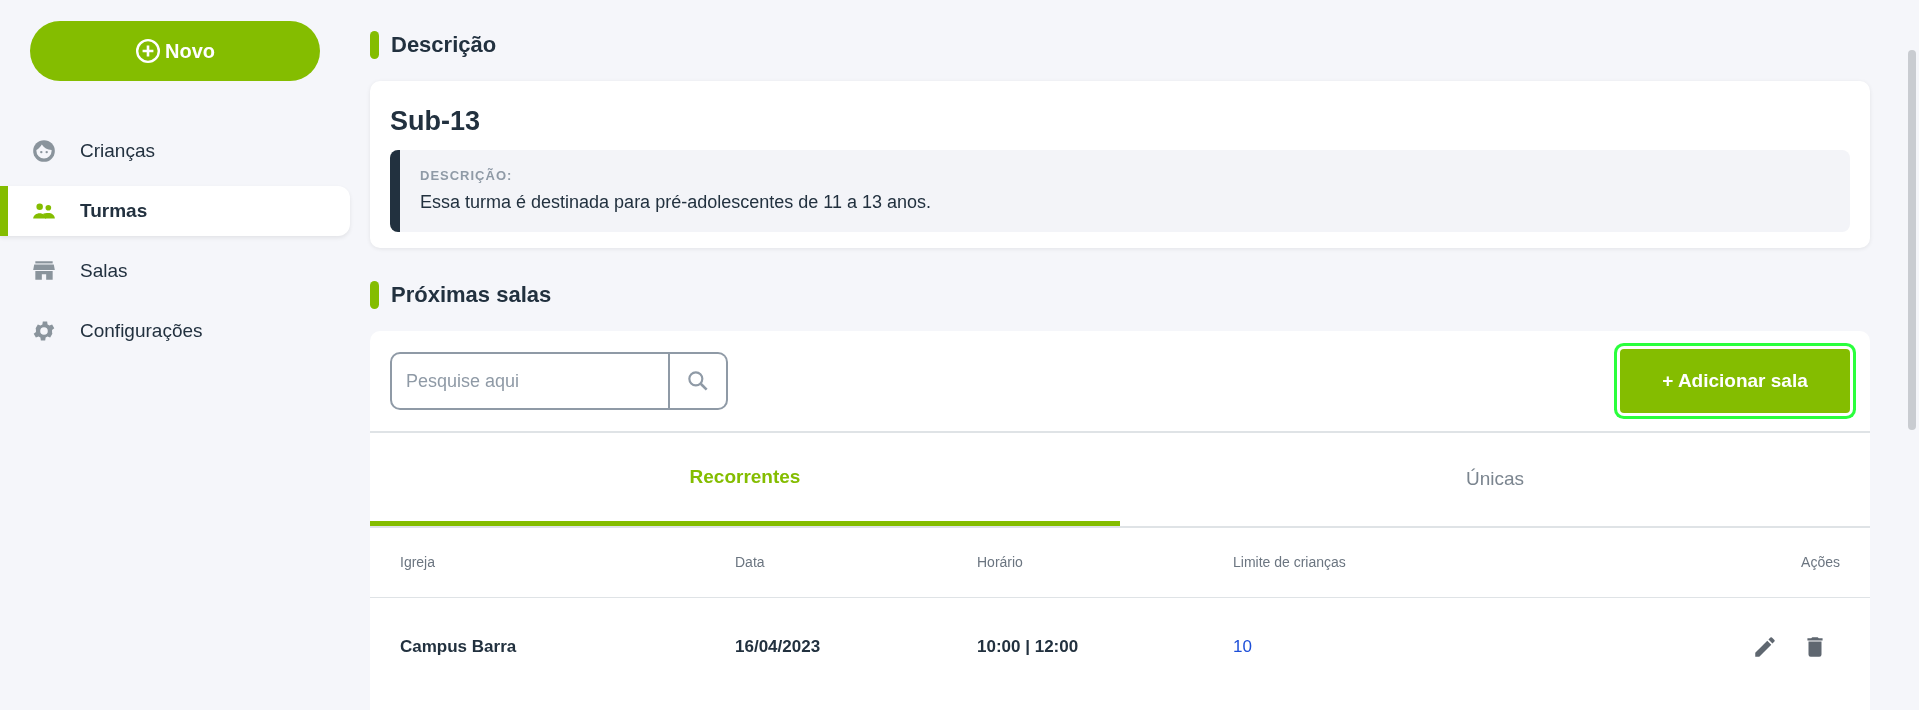 Image resolution: width=1919 pixels, height=710 pixels. Describe the element at coordinates (175, 271) in the screenshot. I see `sidebar-item: Salas` at that location.